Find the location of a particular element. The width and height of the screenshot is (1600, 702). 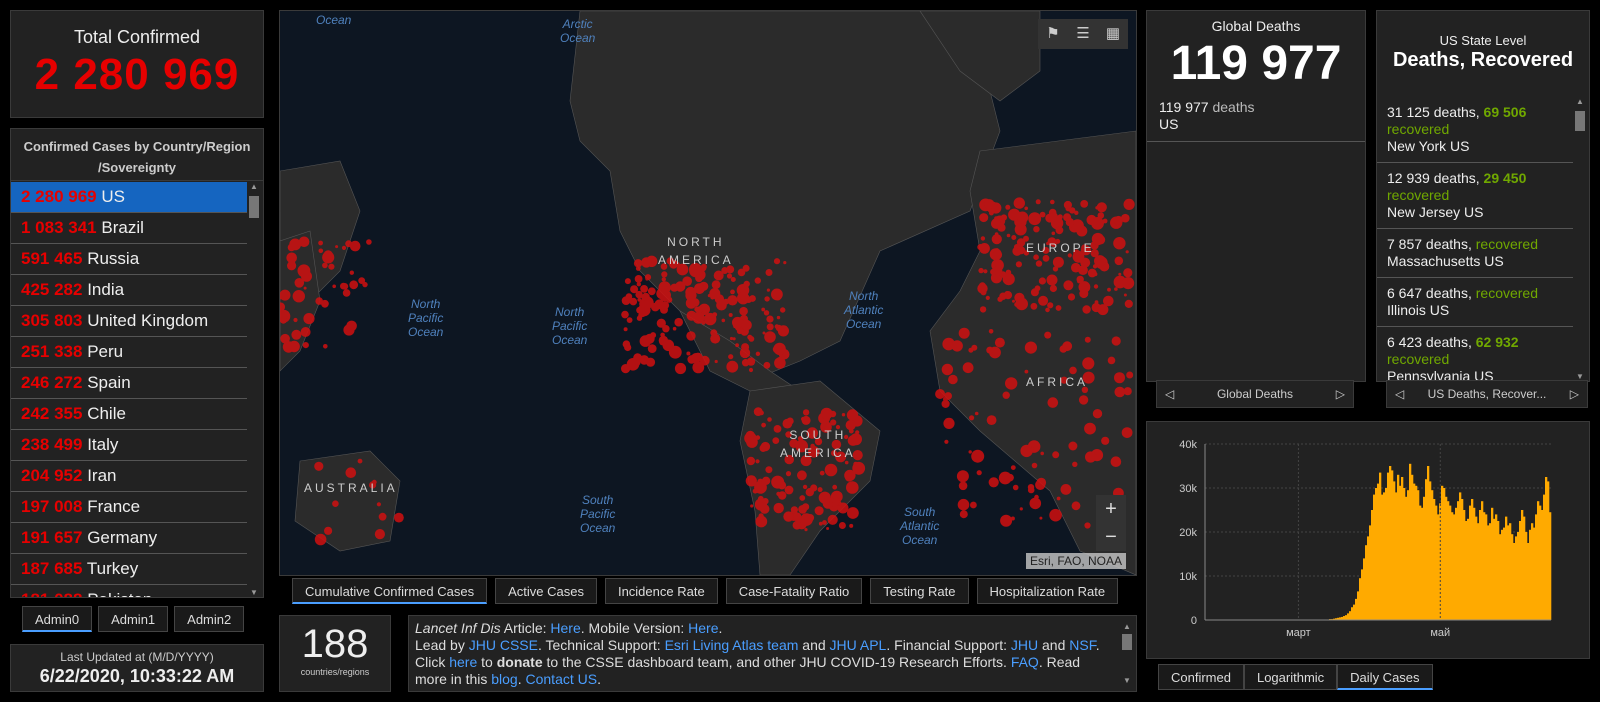

next-icon: ▷ is located at coordinates (1340, 394).